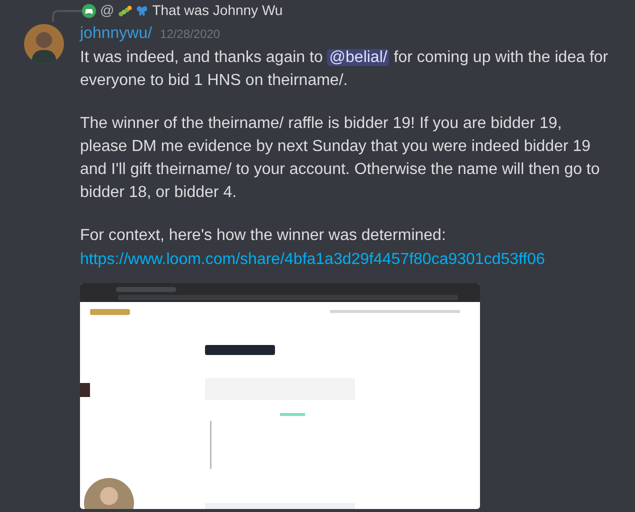 This screenshot has width=635, height=512. I want to click on discord-icon, so click(89, 11).